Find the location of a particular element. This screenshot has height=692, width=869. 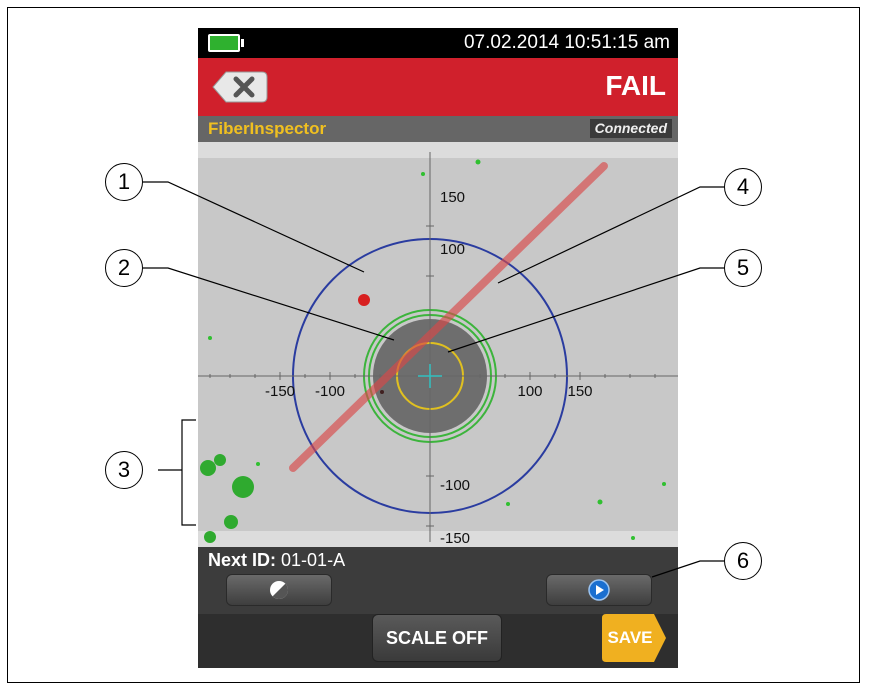

callout-2: 2 is located at coordinates (124, 268).